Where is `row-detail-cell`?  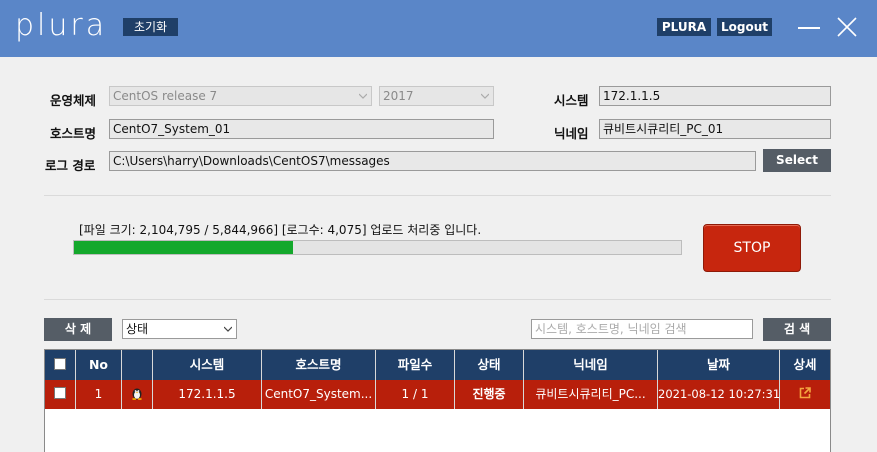 row-detail-cell is located at coordinates (805, 394).